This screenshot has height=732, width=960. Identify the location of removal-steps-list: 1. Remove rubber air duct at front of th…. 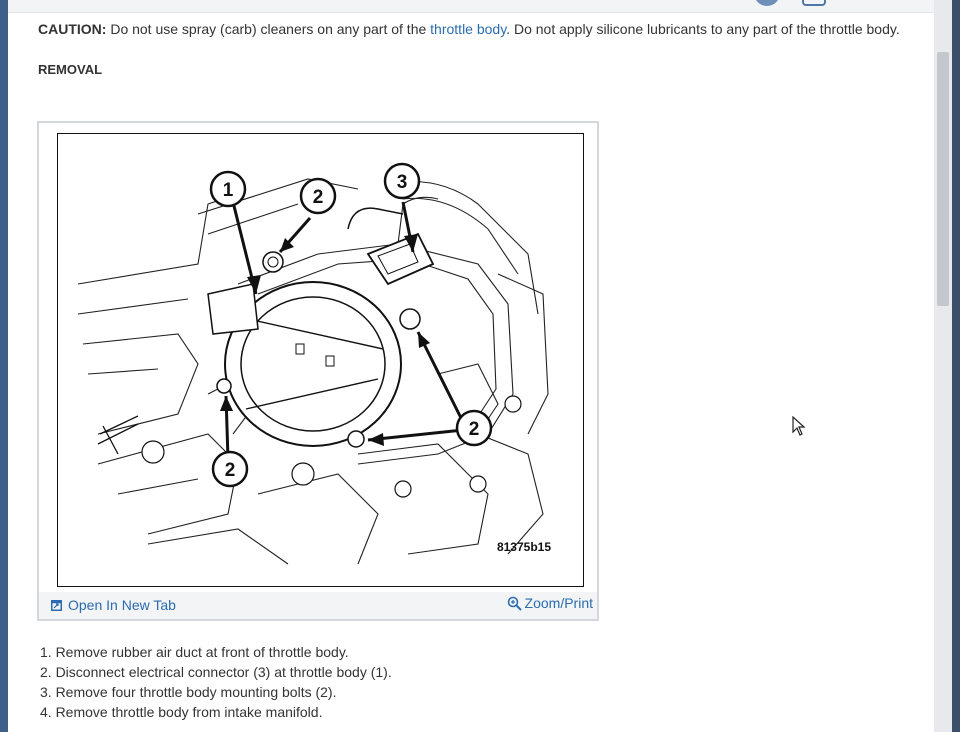
(216, 682).